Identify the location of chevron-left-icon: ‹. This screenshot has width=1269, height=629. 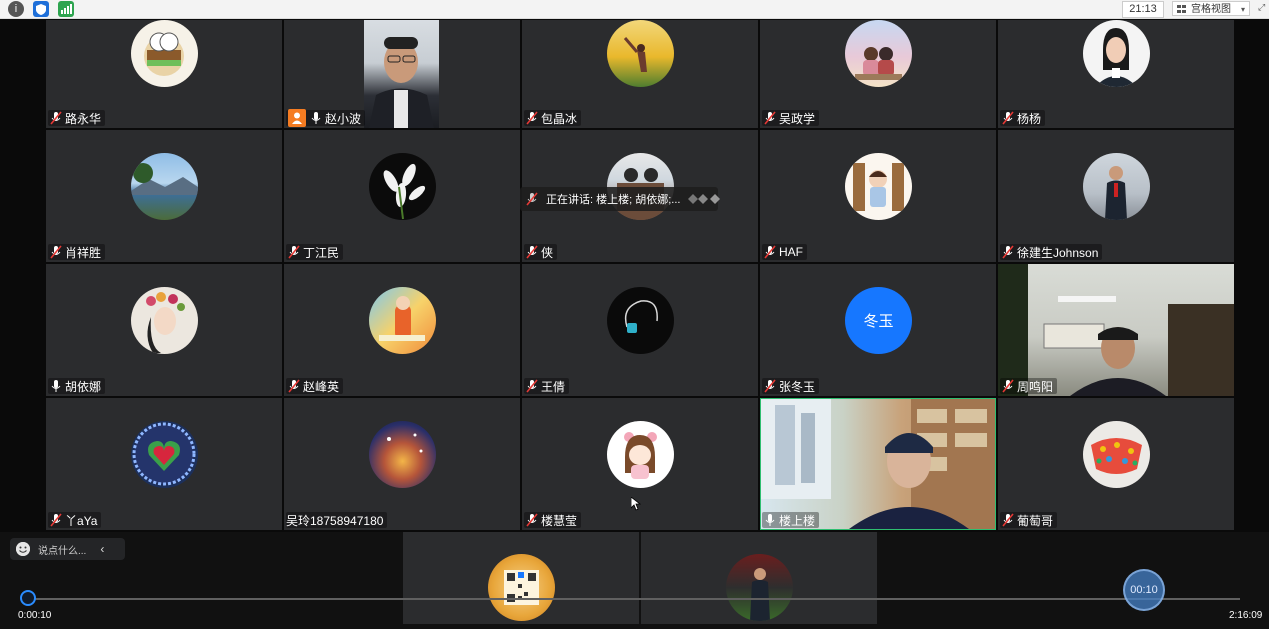
(102, 549).